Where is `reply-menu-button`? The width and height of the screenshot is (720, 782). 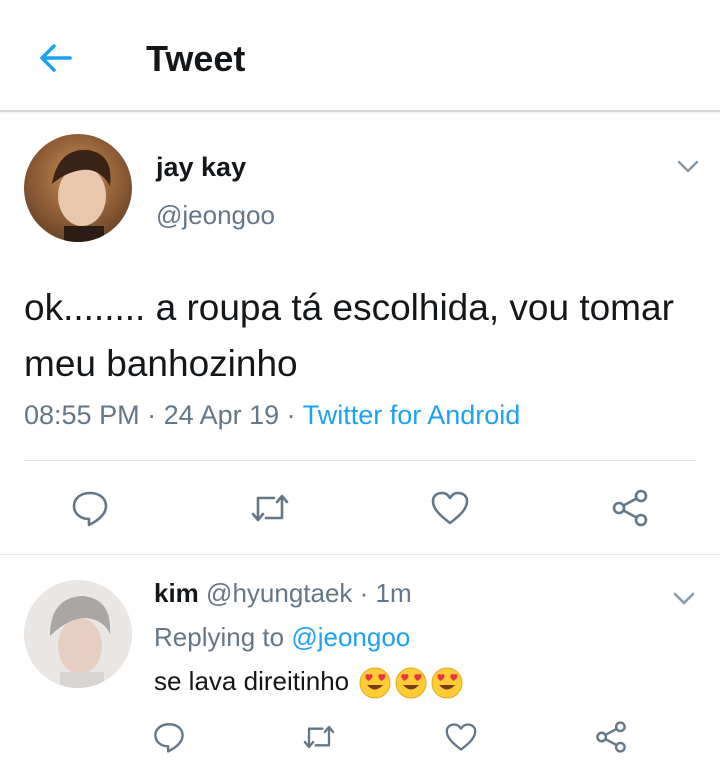
reply-menu-button is located at coordinates (684, 598).